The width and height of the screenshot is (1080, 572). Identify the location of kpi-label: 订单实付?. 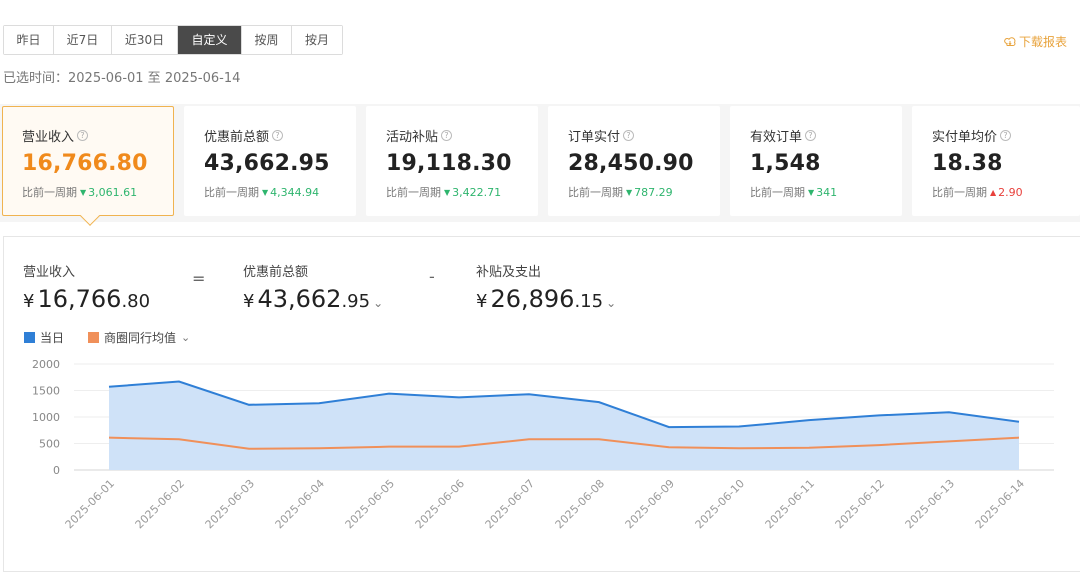
(644, 135).